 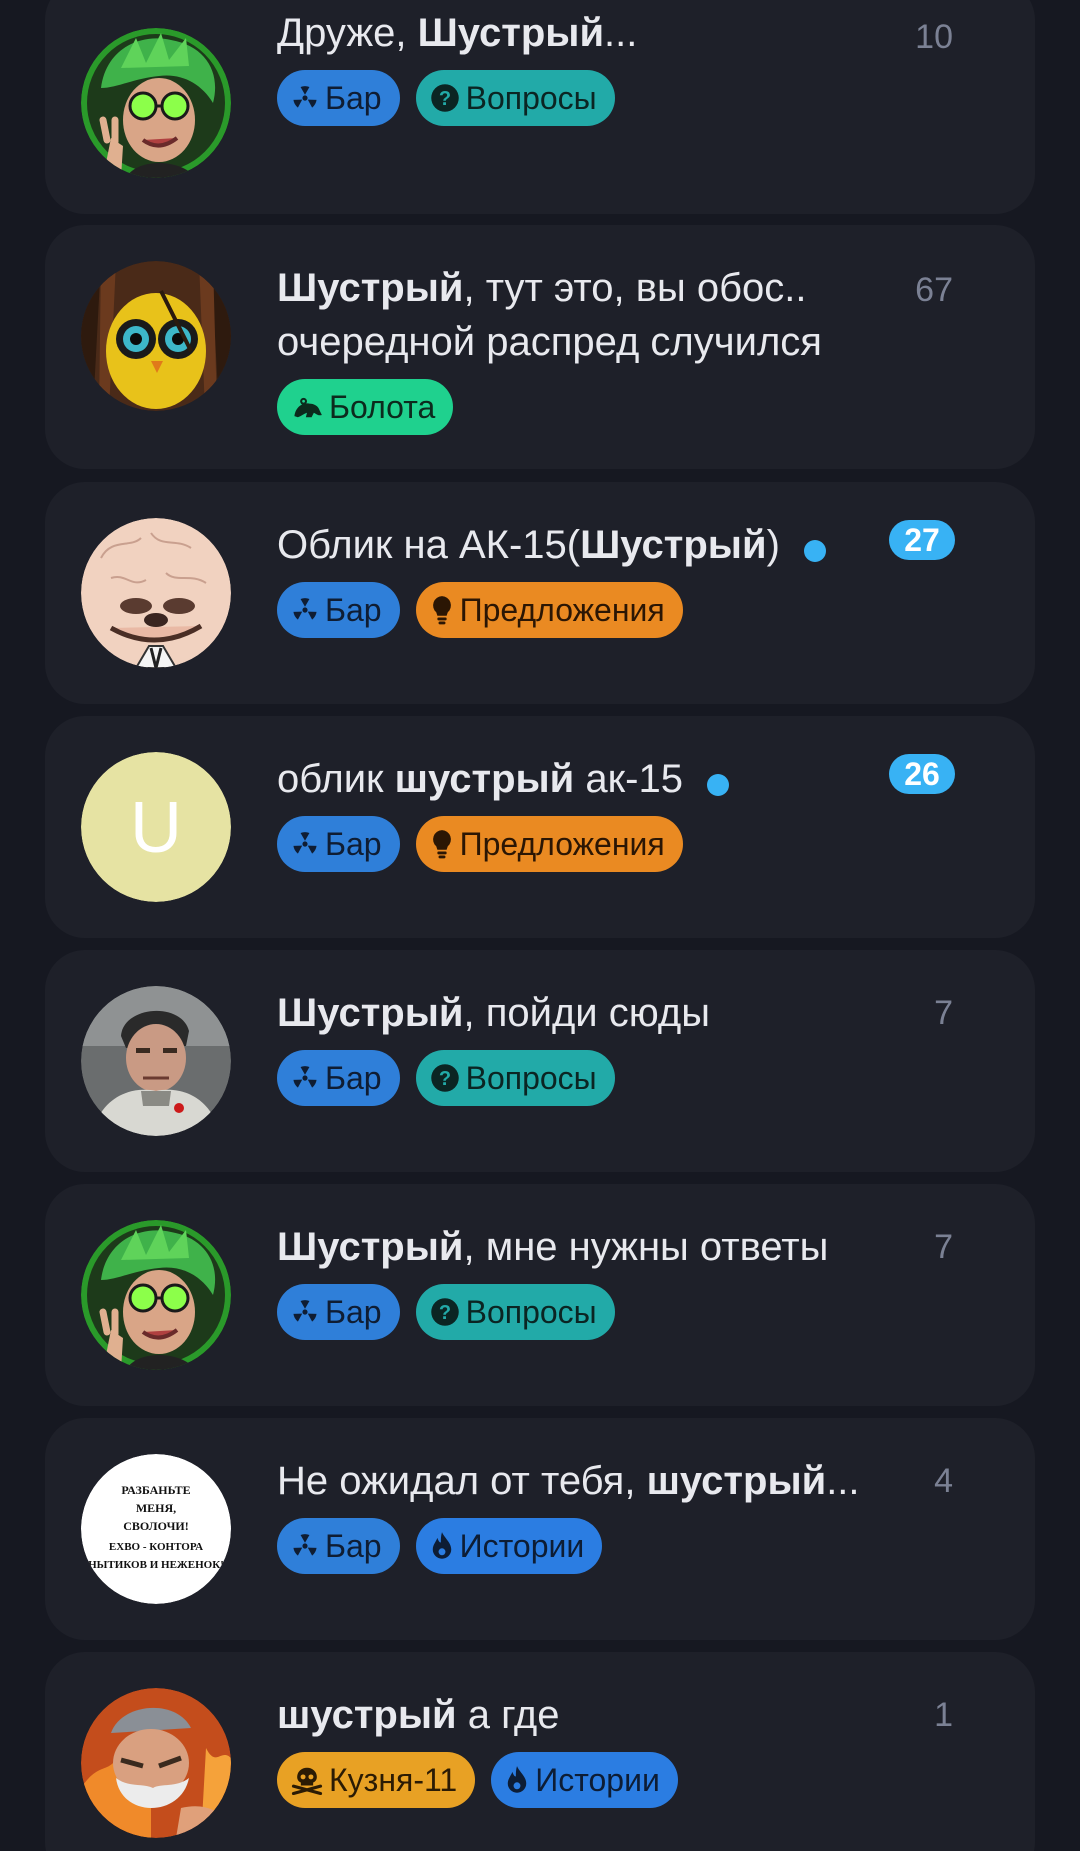 I want to click on tag-chip: Кузня-11, so click(x=376, y=1780).